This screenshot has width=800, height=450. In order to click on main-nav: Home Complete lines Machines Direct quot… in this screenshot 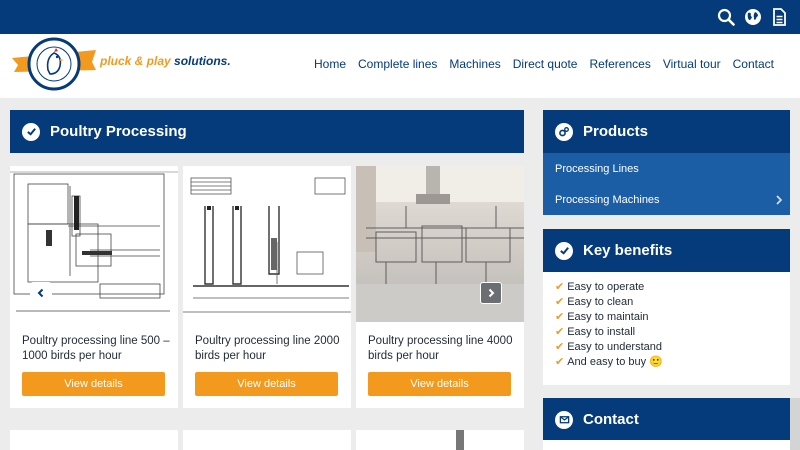, I will do `click(544, 64)`.